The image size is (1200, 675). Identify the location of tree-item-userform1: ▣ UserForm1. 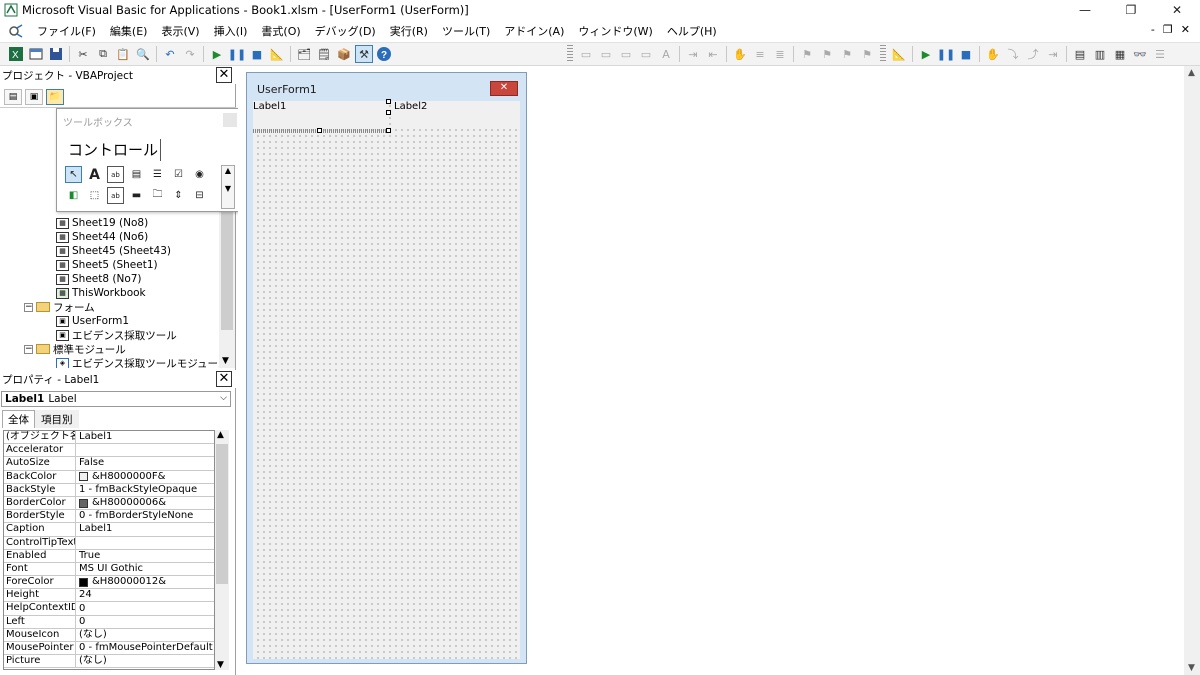
(92, 321).